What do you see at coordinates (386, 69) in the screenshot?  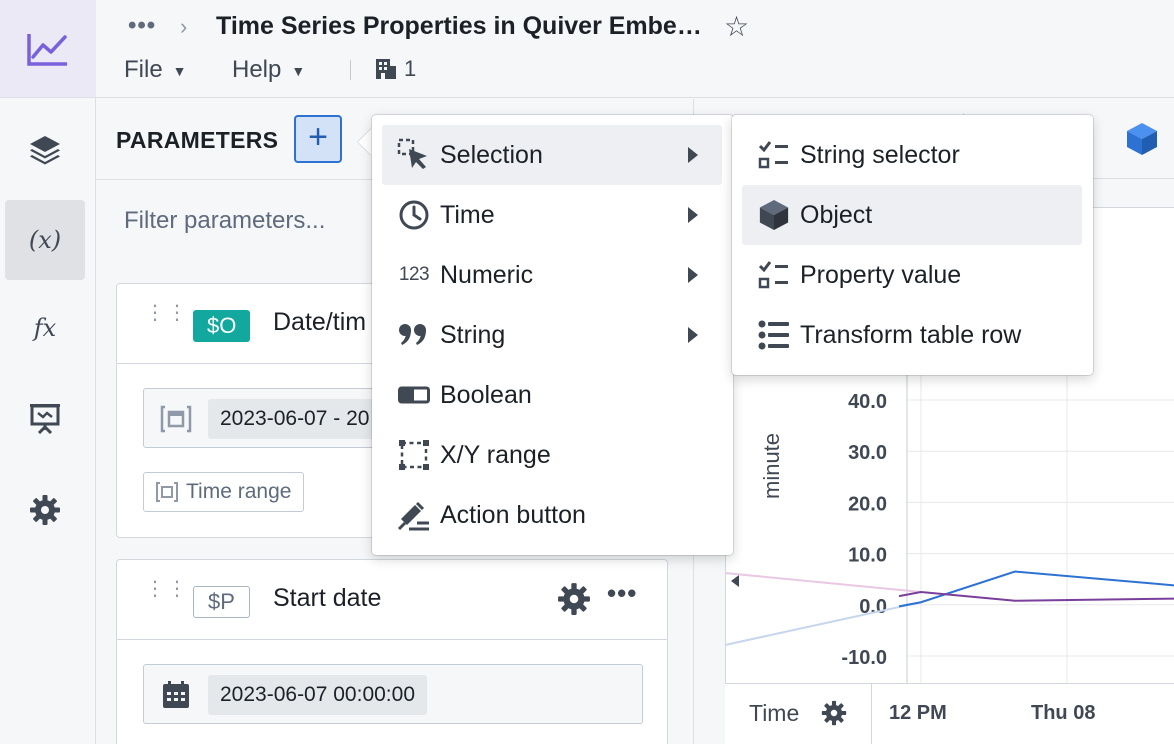 I see `building-icon` at bounding box center [386, 69].